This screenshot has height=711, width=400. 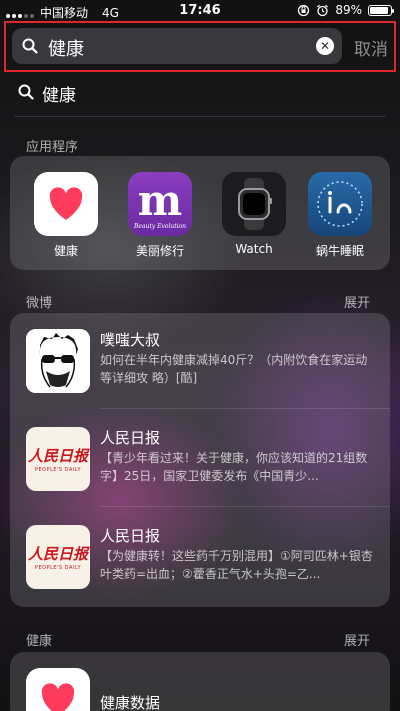 What do you see at coordinates (371, 47) in the screenshot?
I see `cancel-button: 取消` at bounding box center [371, 47].